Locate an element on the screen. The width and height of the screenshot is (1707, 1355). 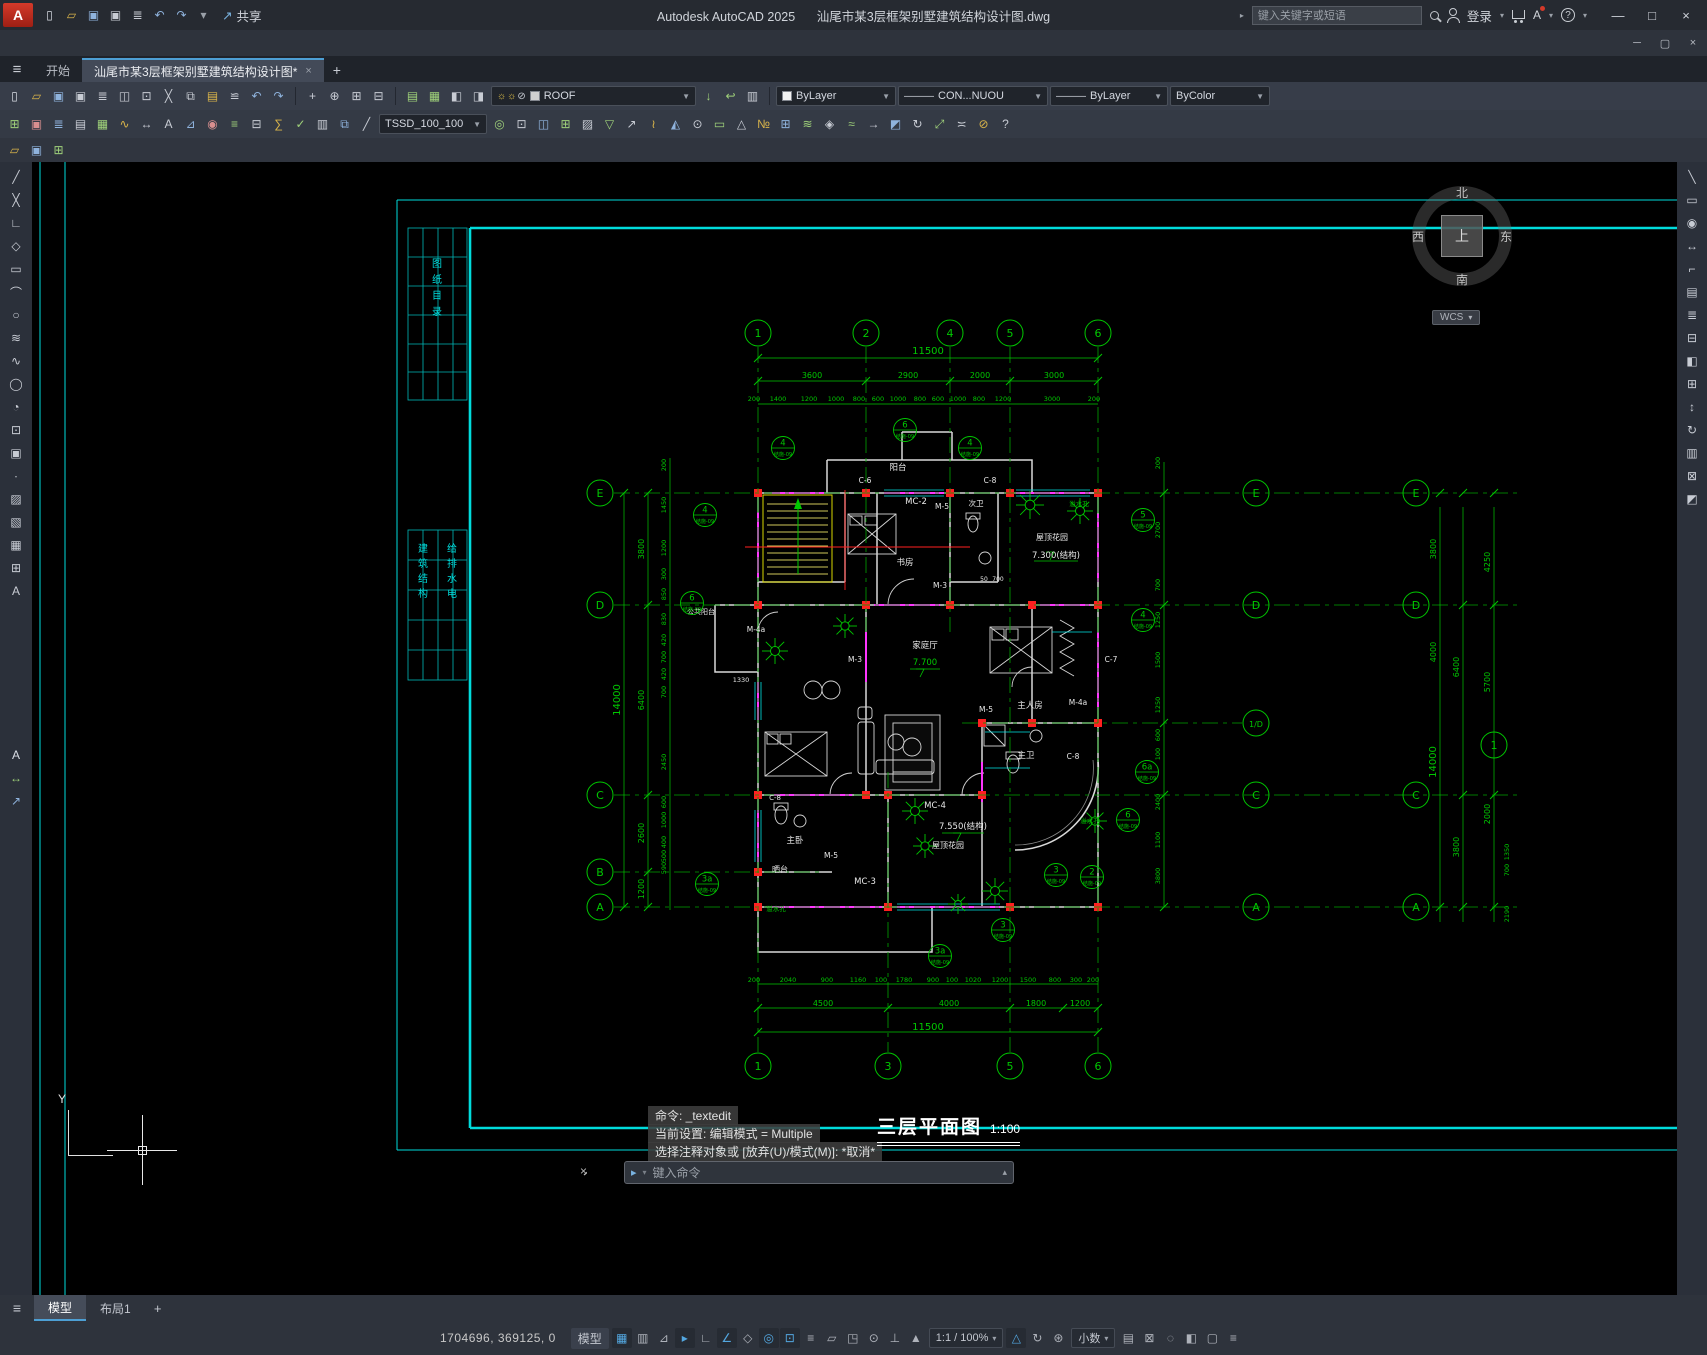
tab-model: 模型 is located at coordinates (60, 1308).